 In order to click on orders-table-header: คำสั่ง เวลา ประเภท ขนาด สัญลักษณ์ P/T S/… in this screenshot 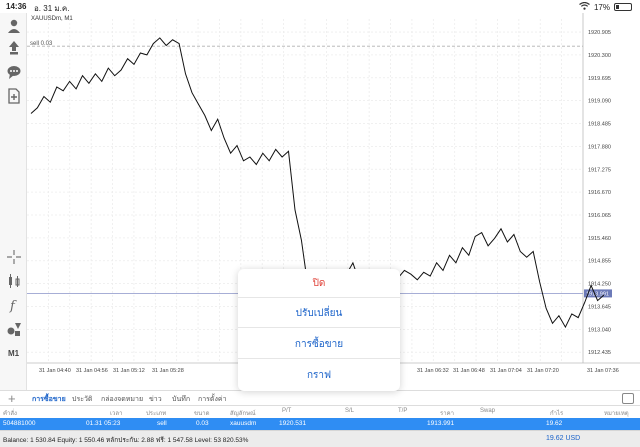, I will do `click(320, 412)`.